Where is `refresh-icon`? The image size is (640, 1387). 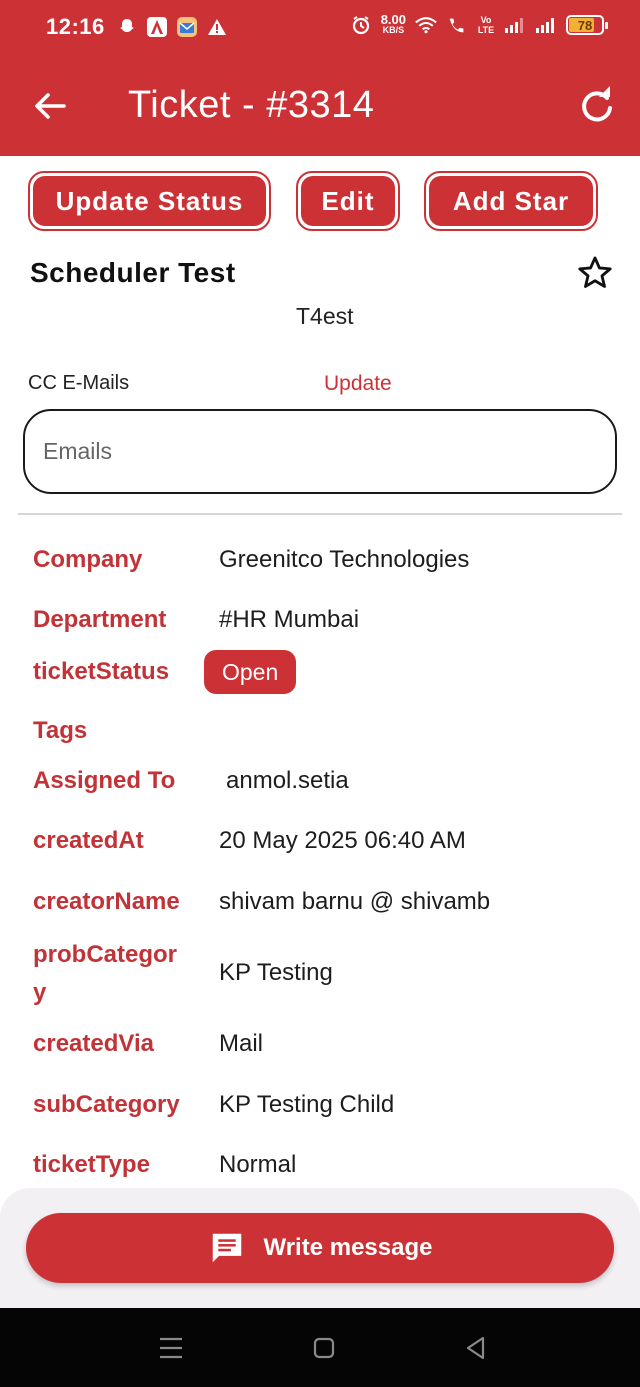 refresh-icon is located at coordinates (597, 104).